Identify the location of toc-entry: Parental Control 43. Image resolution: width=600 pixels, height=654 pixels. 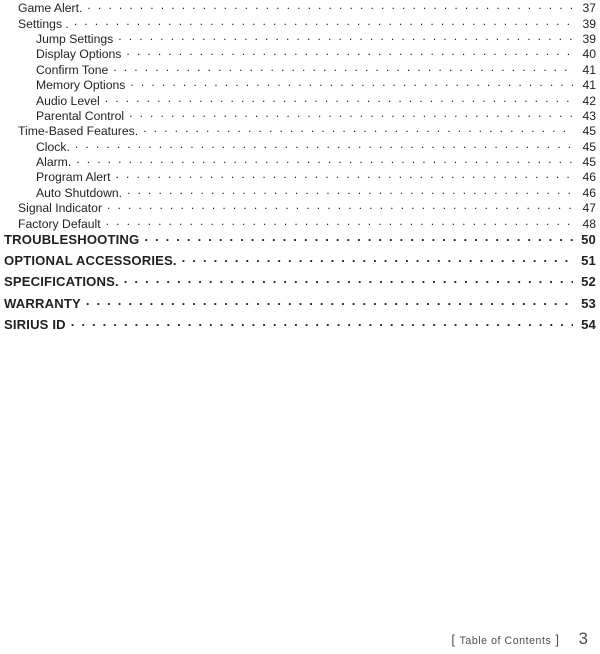
(300, 115).